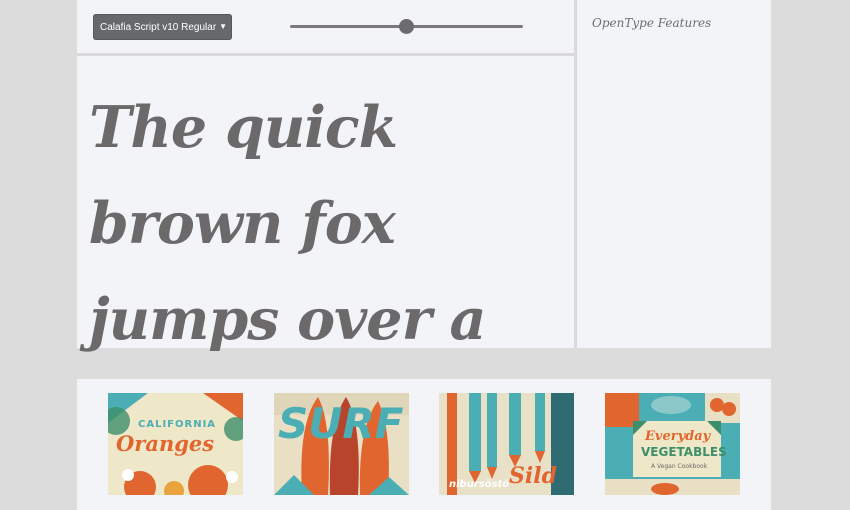  What do you see at coordinates (684, 452) in the screenshot?
I see `thumbnail-caption-line2: VEGETABLES` at bounding box center [684, 452].